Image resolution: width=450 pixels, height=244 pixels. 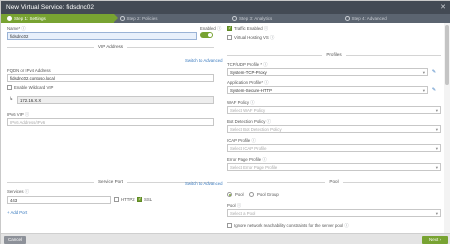 What do you see at coordinates (251, 28) in the screenshot?
I see `traffic-enabled-label: Traffic Enabled ⓘ` at bounding box center [251, 28].